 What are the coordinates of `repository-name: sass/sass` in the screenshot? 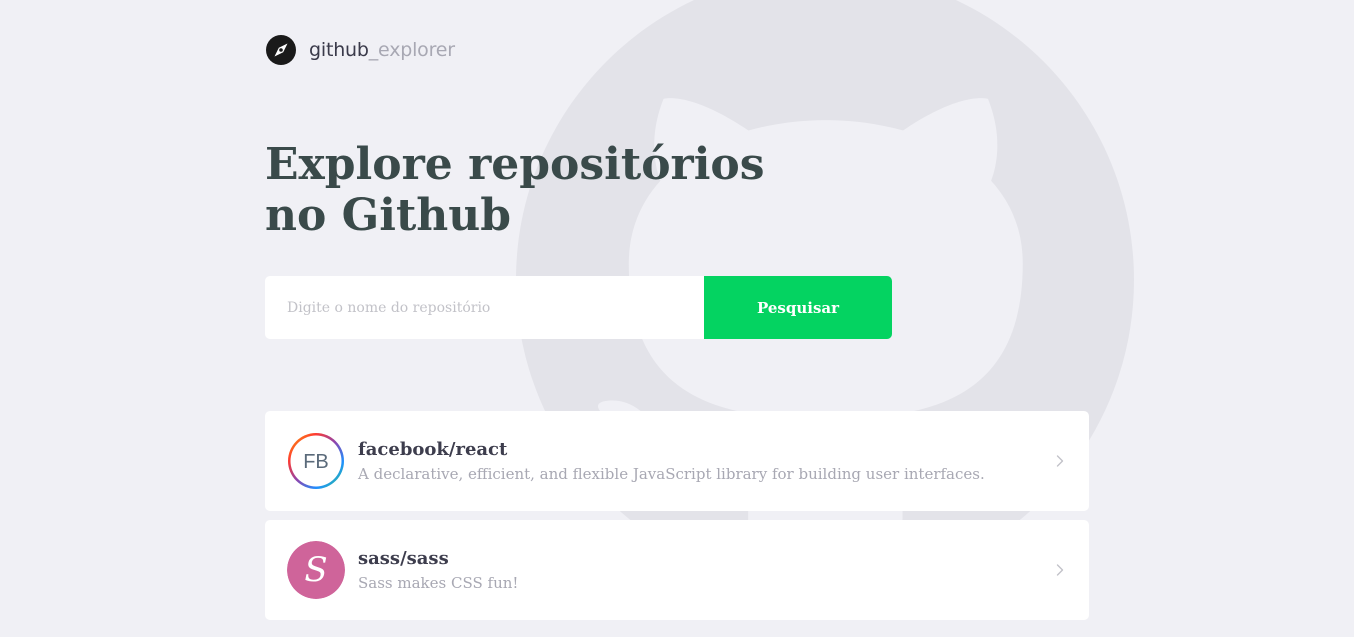 It's located at (403, 558).